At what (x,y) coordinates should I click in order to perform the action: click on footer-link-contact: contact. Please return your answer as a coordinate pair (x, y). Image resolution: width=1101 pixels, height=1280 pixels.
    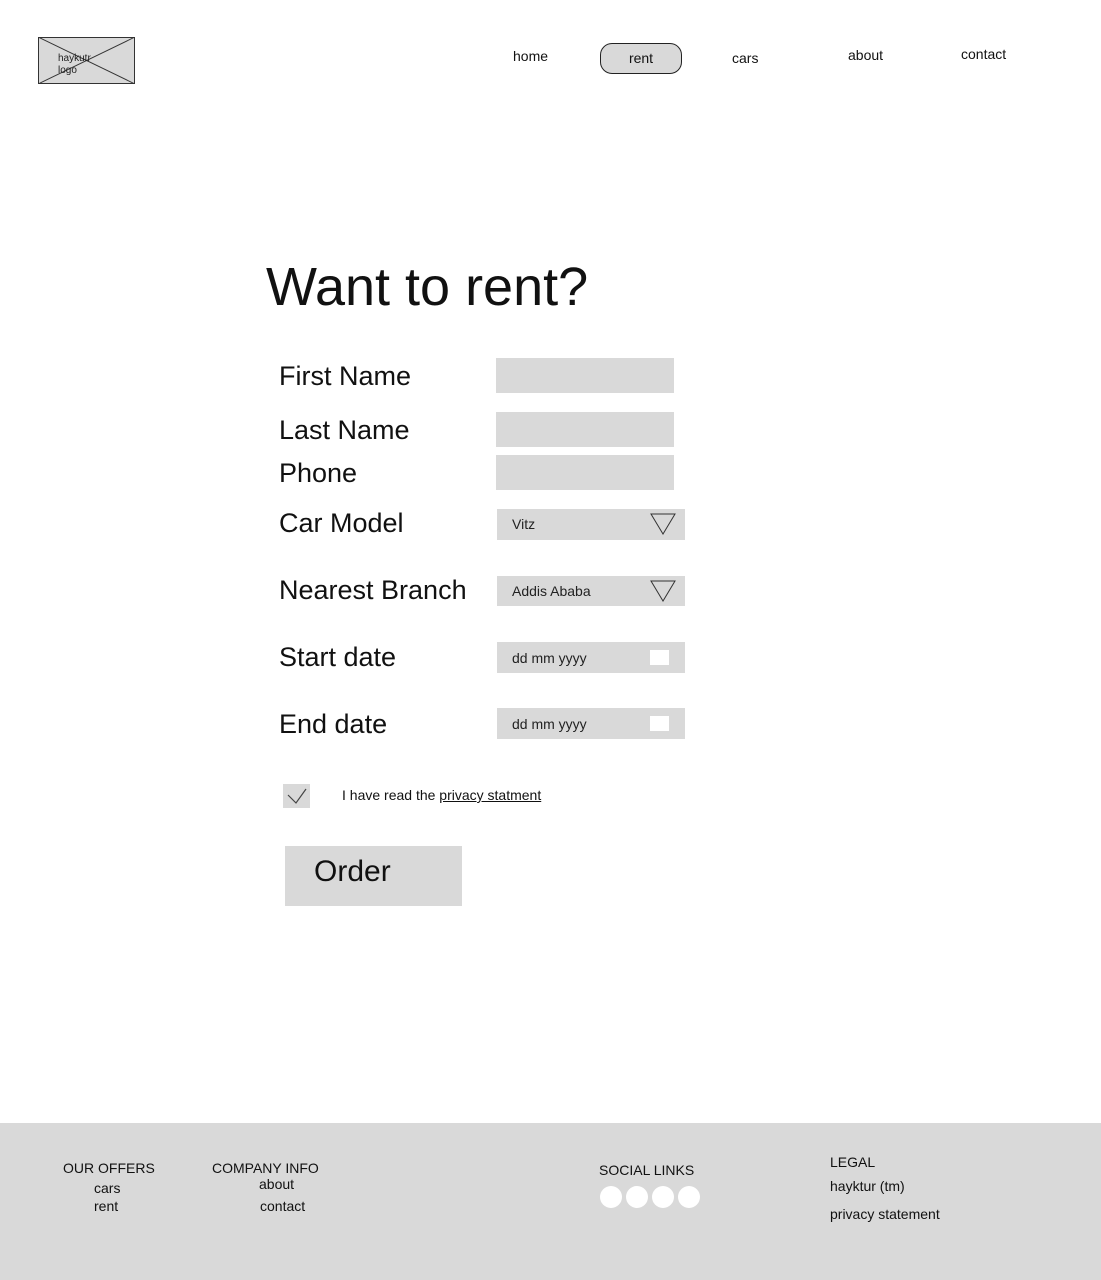
    Looking at the image, I should click on (282, 1206).